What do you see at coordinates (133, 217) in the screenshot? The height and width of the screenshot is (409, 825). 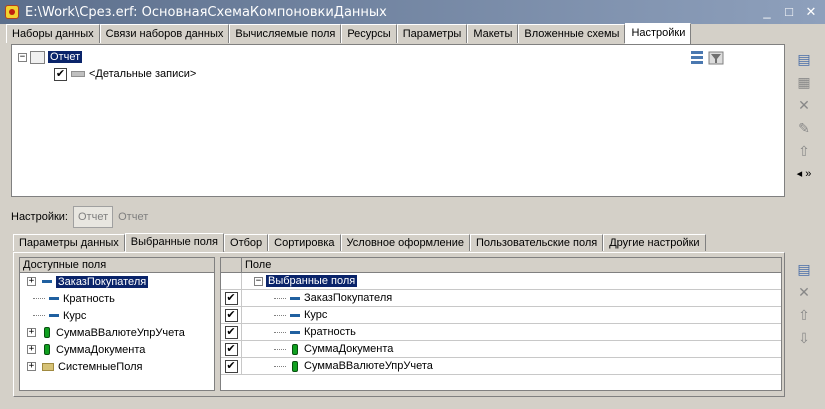 I see `settings-report-link: Отчет` at bounding box center [133, 217].